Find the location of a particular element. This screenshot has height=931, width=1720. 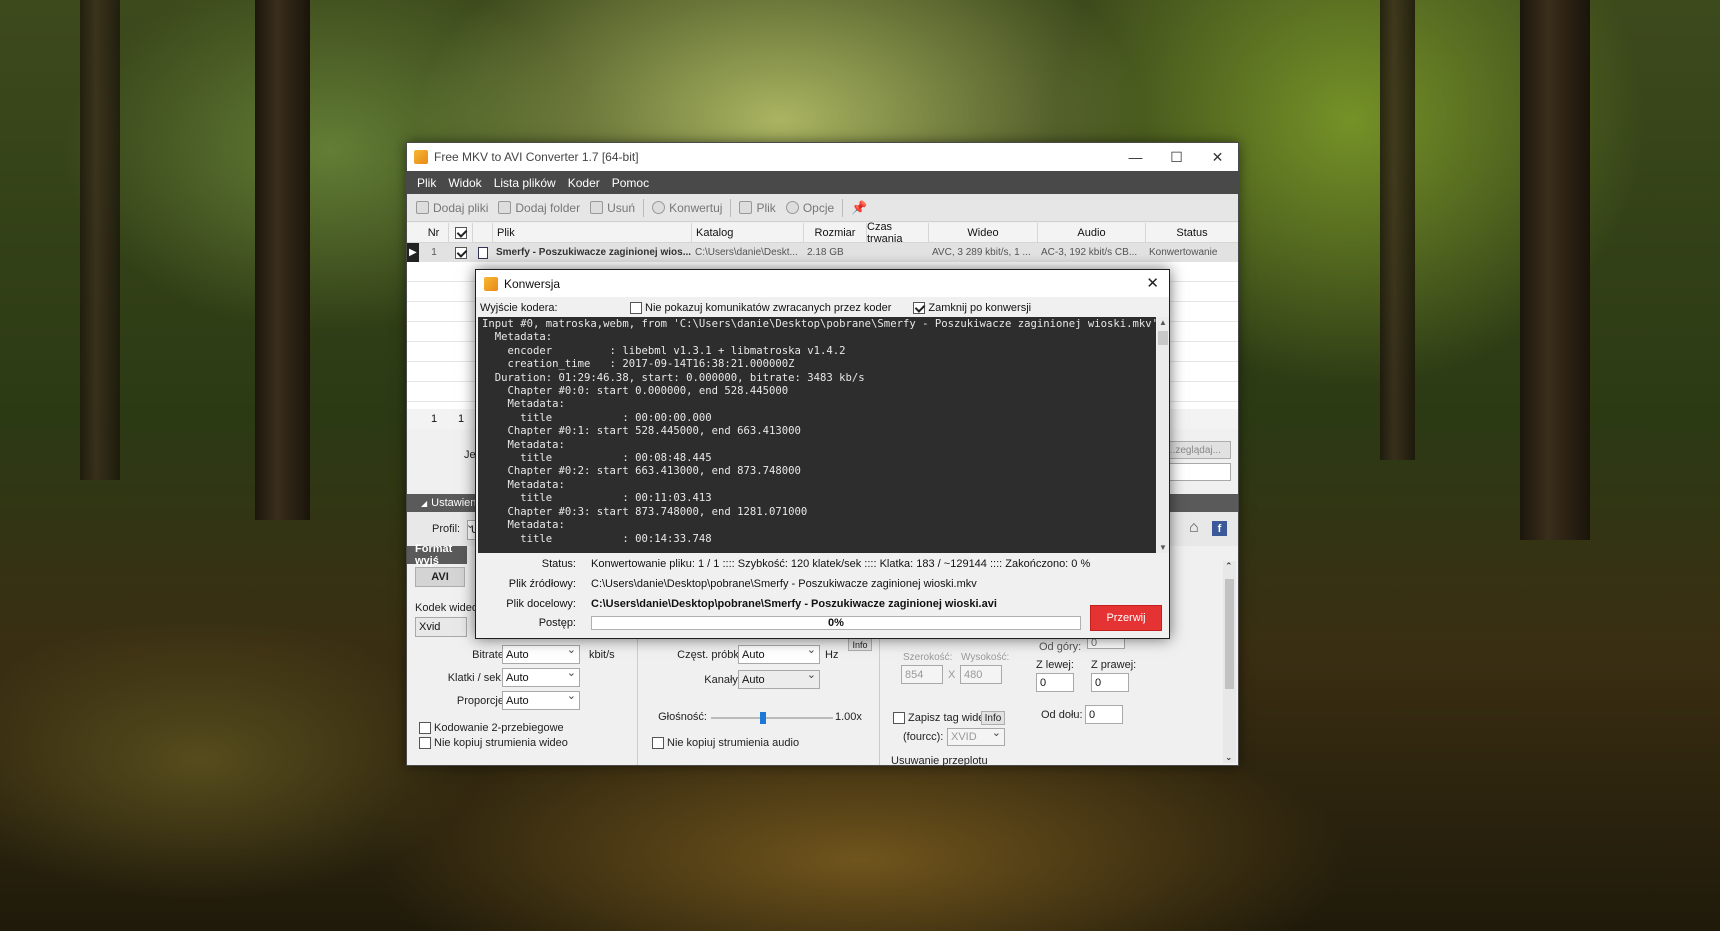

channels-select: Auto is located at coordinates (779, 678).